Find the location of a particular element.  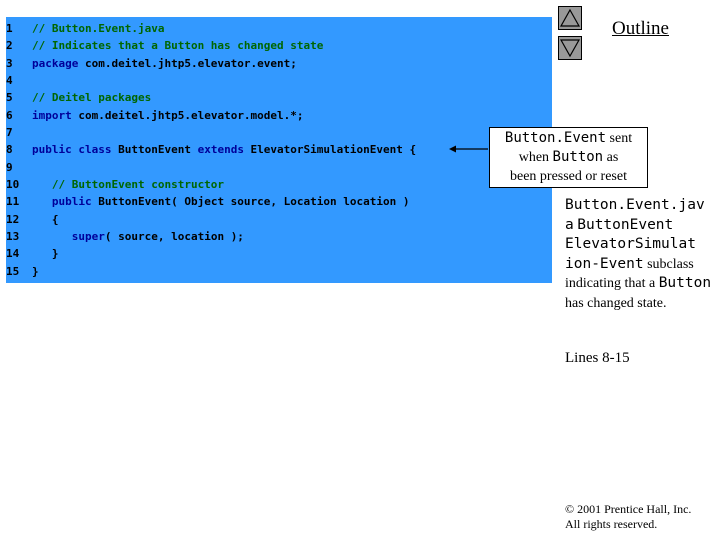

side-note-text: has changed state. is located at coordinates (616, 303).